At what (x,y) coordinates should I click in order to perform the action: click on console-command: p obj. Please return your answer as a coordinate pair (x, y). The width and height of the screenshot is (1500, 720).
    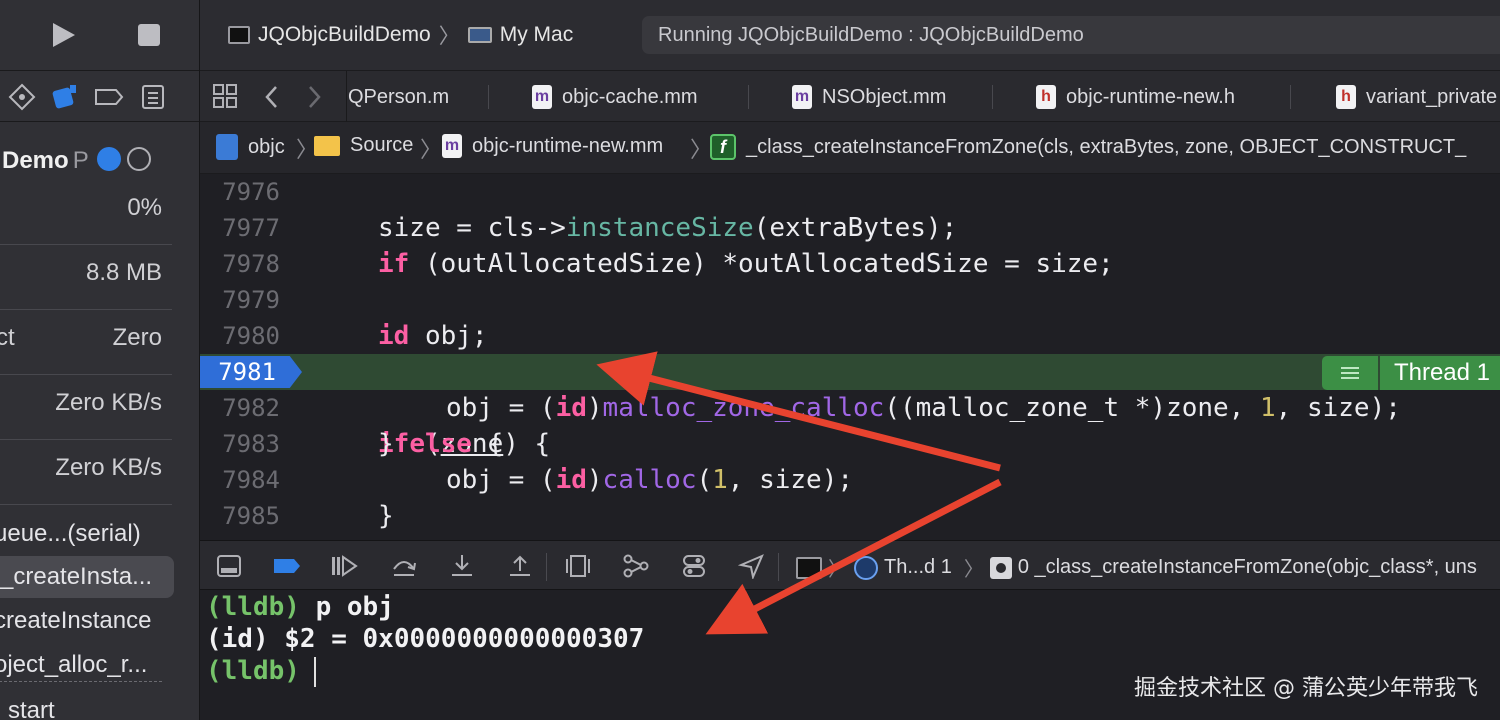
    Looking at the image, I should click on (346, 607).